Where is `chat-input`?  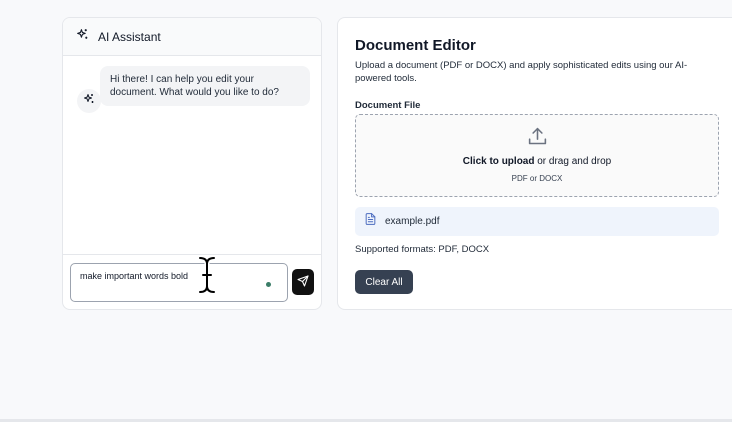
chat-input is located at coordinates (179, 282).